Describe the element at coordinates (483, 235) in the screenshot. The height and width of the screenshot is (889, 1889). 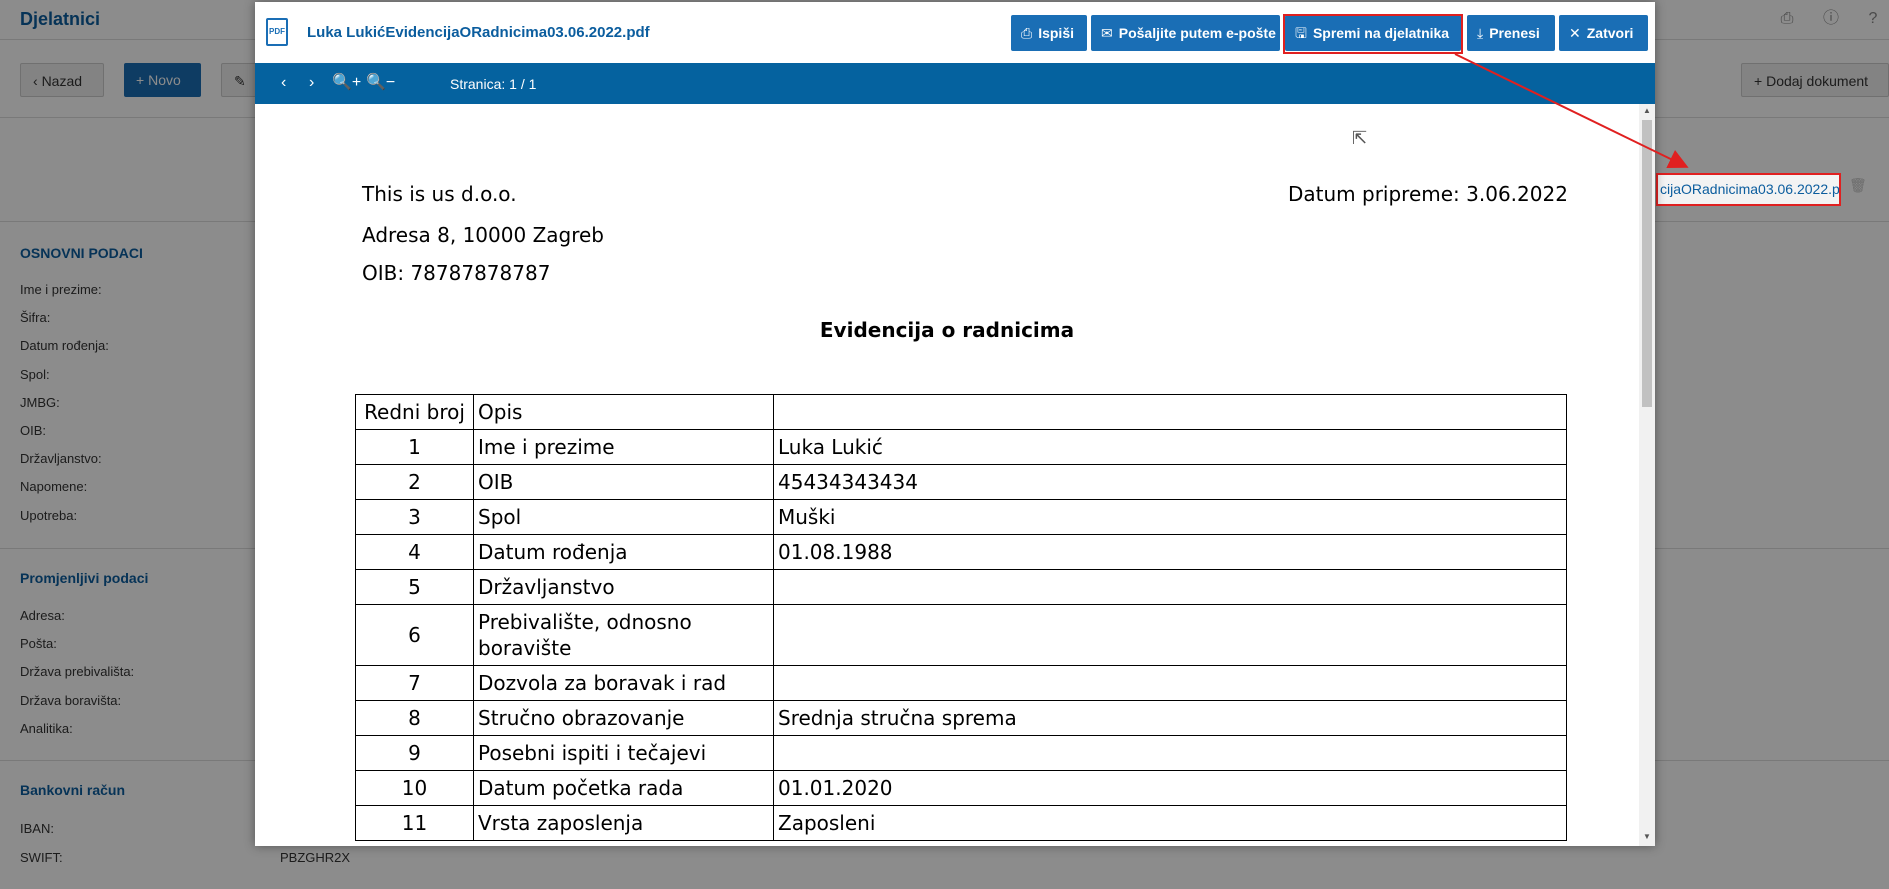
I see `company-address: Adresa 8, 10000 Zagreb` at that location.